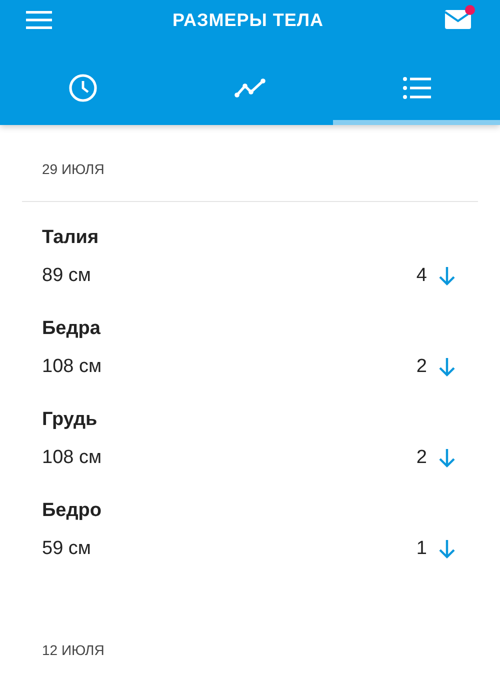 The width and height of the screenshot is (500, 677). I want to click on date-heading: 29 ИЮЛЯ, so click(250, 163).